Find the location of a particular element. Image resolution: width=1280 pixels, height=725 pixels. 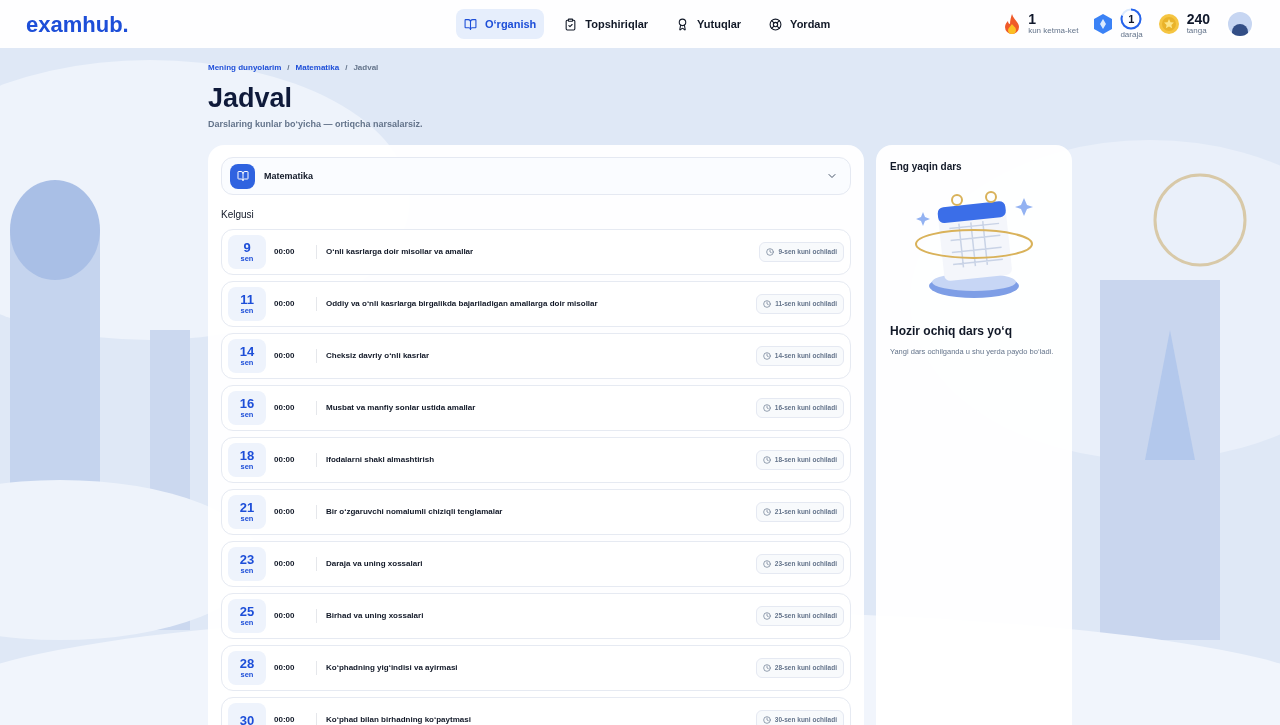

breadcrumb-current: Jadval is located at coordinates (366, 68).